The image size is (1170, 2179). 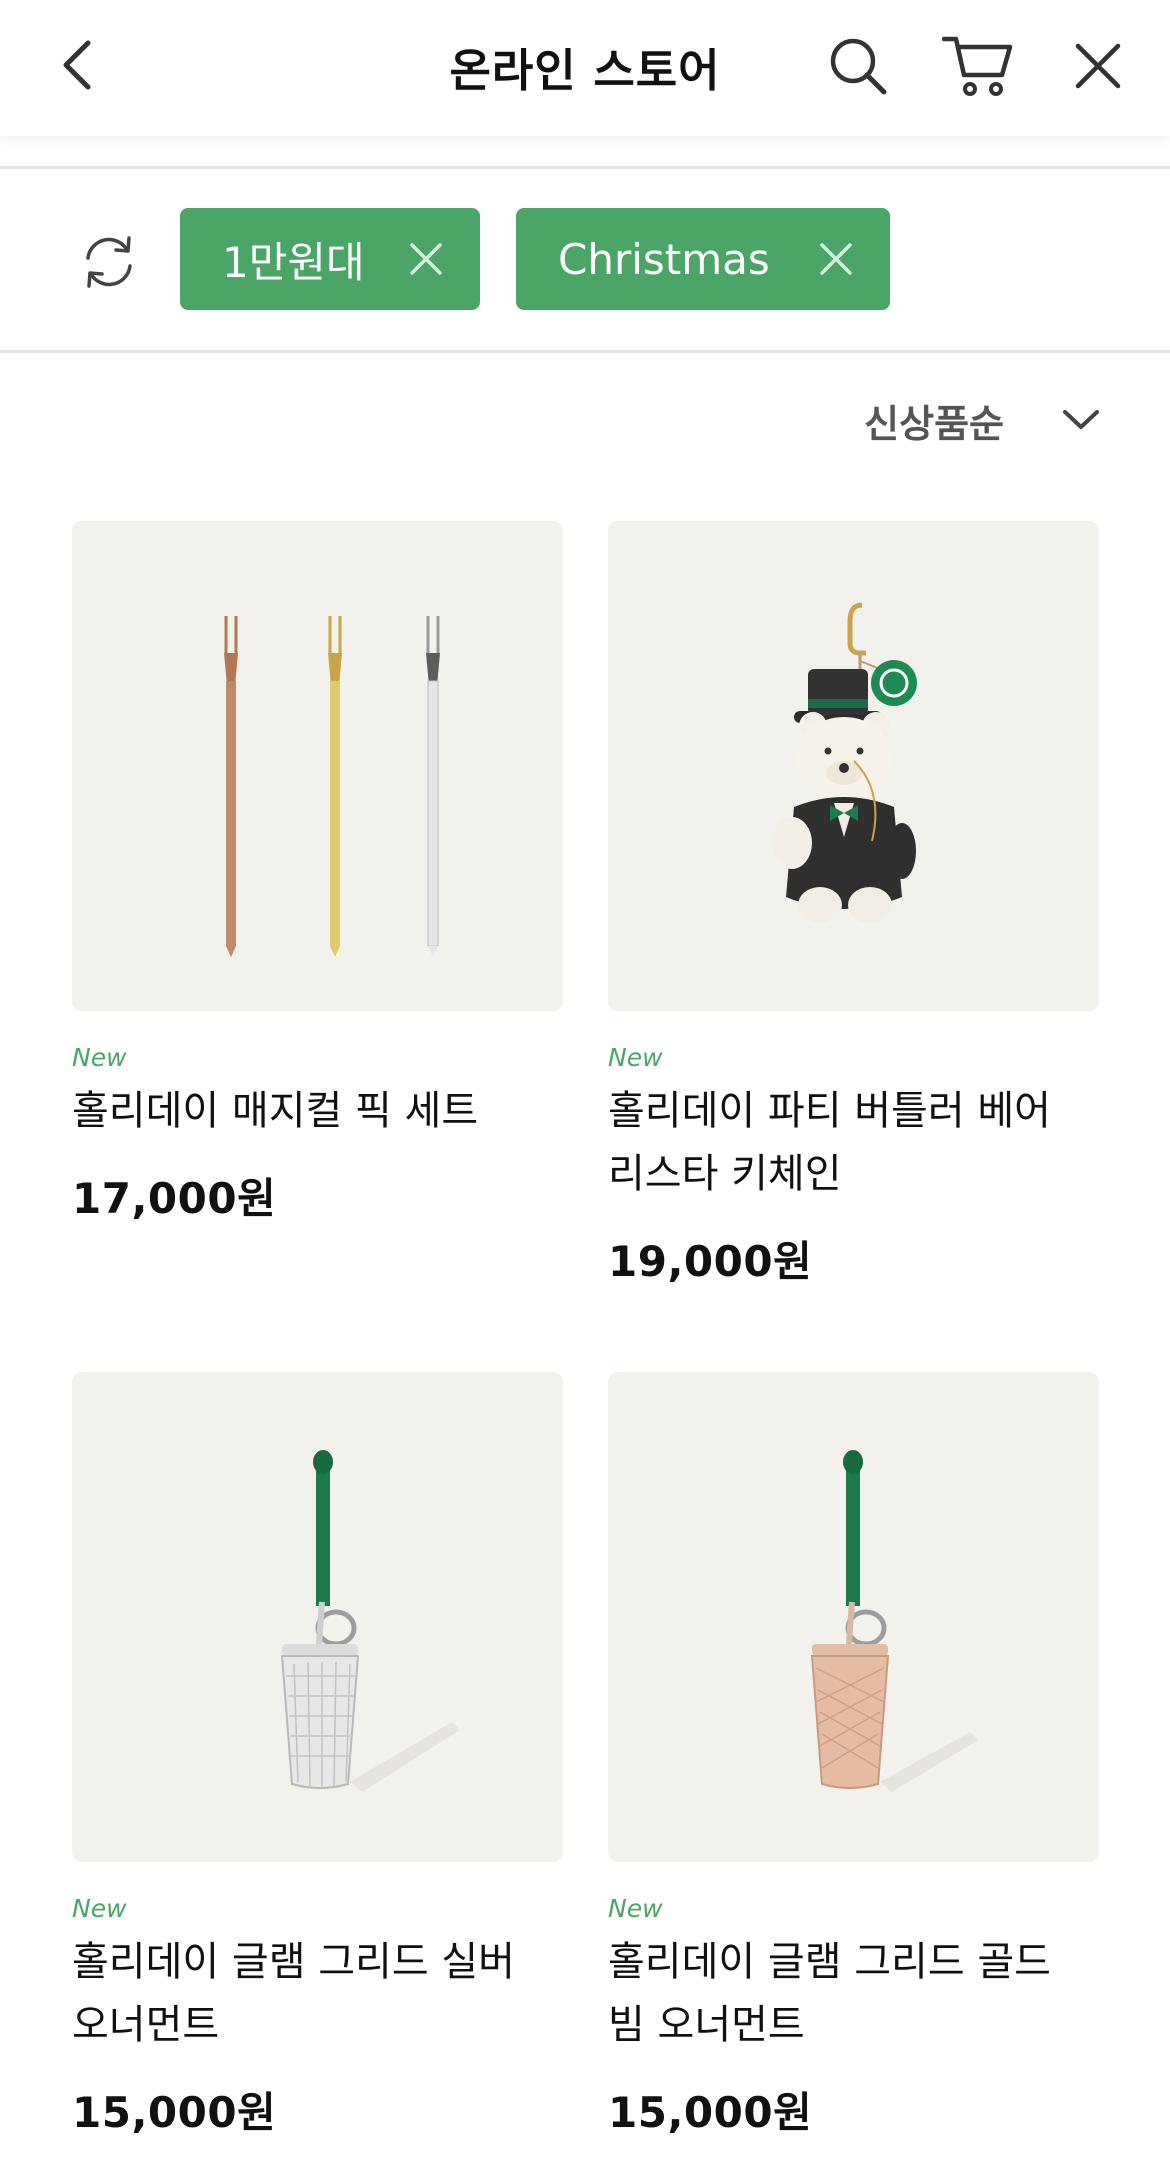 I want to click on close-button, so click(x=1098, y=66).